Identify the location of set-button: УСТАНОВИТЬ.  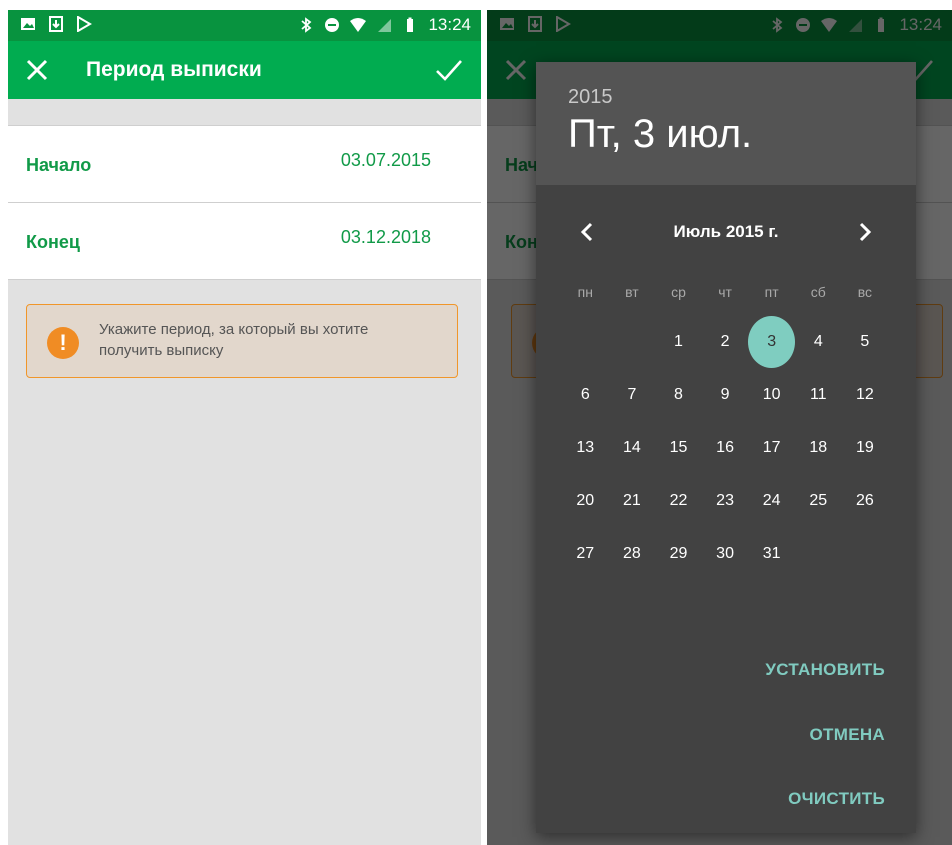
(825, 670).